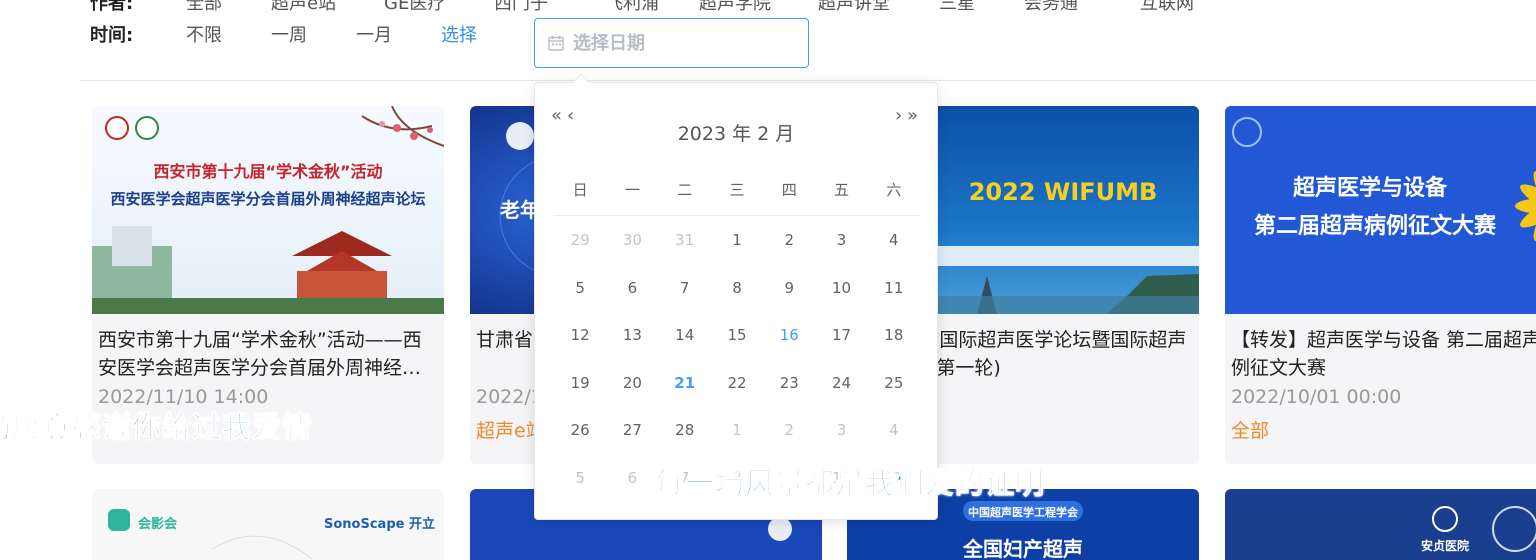 The width and height of the screenshot is (1536, 560). I want to click on event-card-4-thumb-title: 超声医学与设备, so click(1369, 188).